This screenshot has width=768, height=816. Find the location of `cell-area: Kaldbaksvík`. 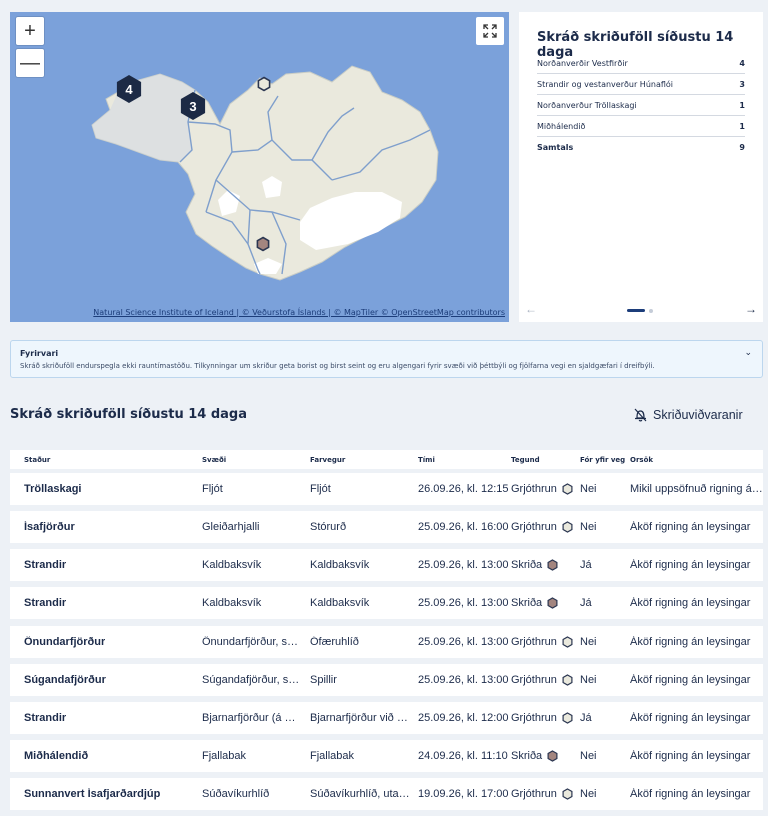

cell-area: Kaldbaksvík is located at coordinates (232, 603).